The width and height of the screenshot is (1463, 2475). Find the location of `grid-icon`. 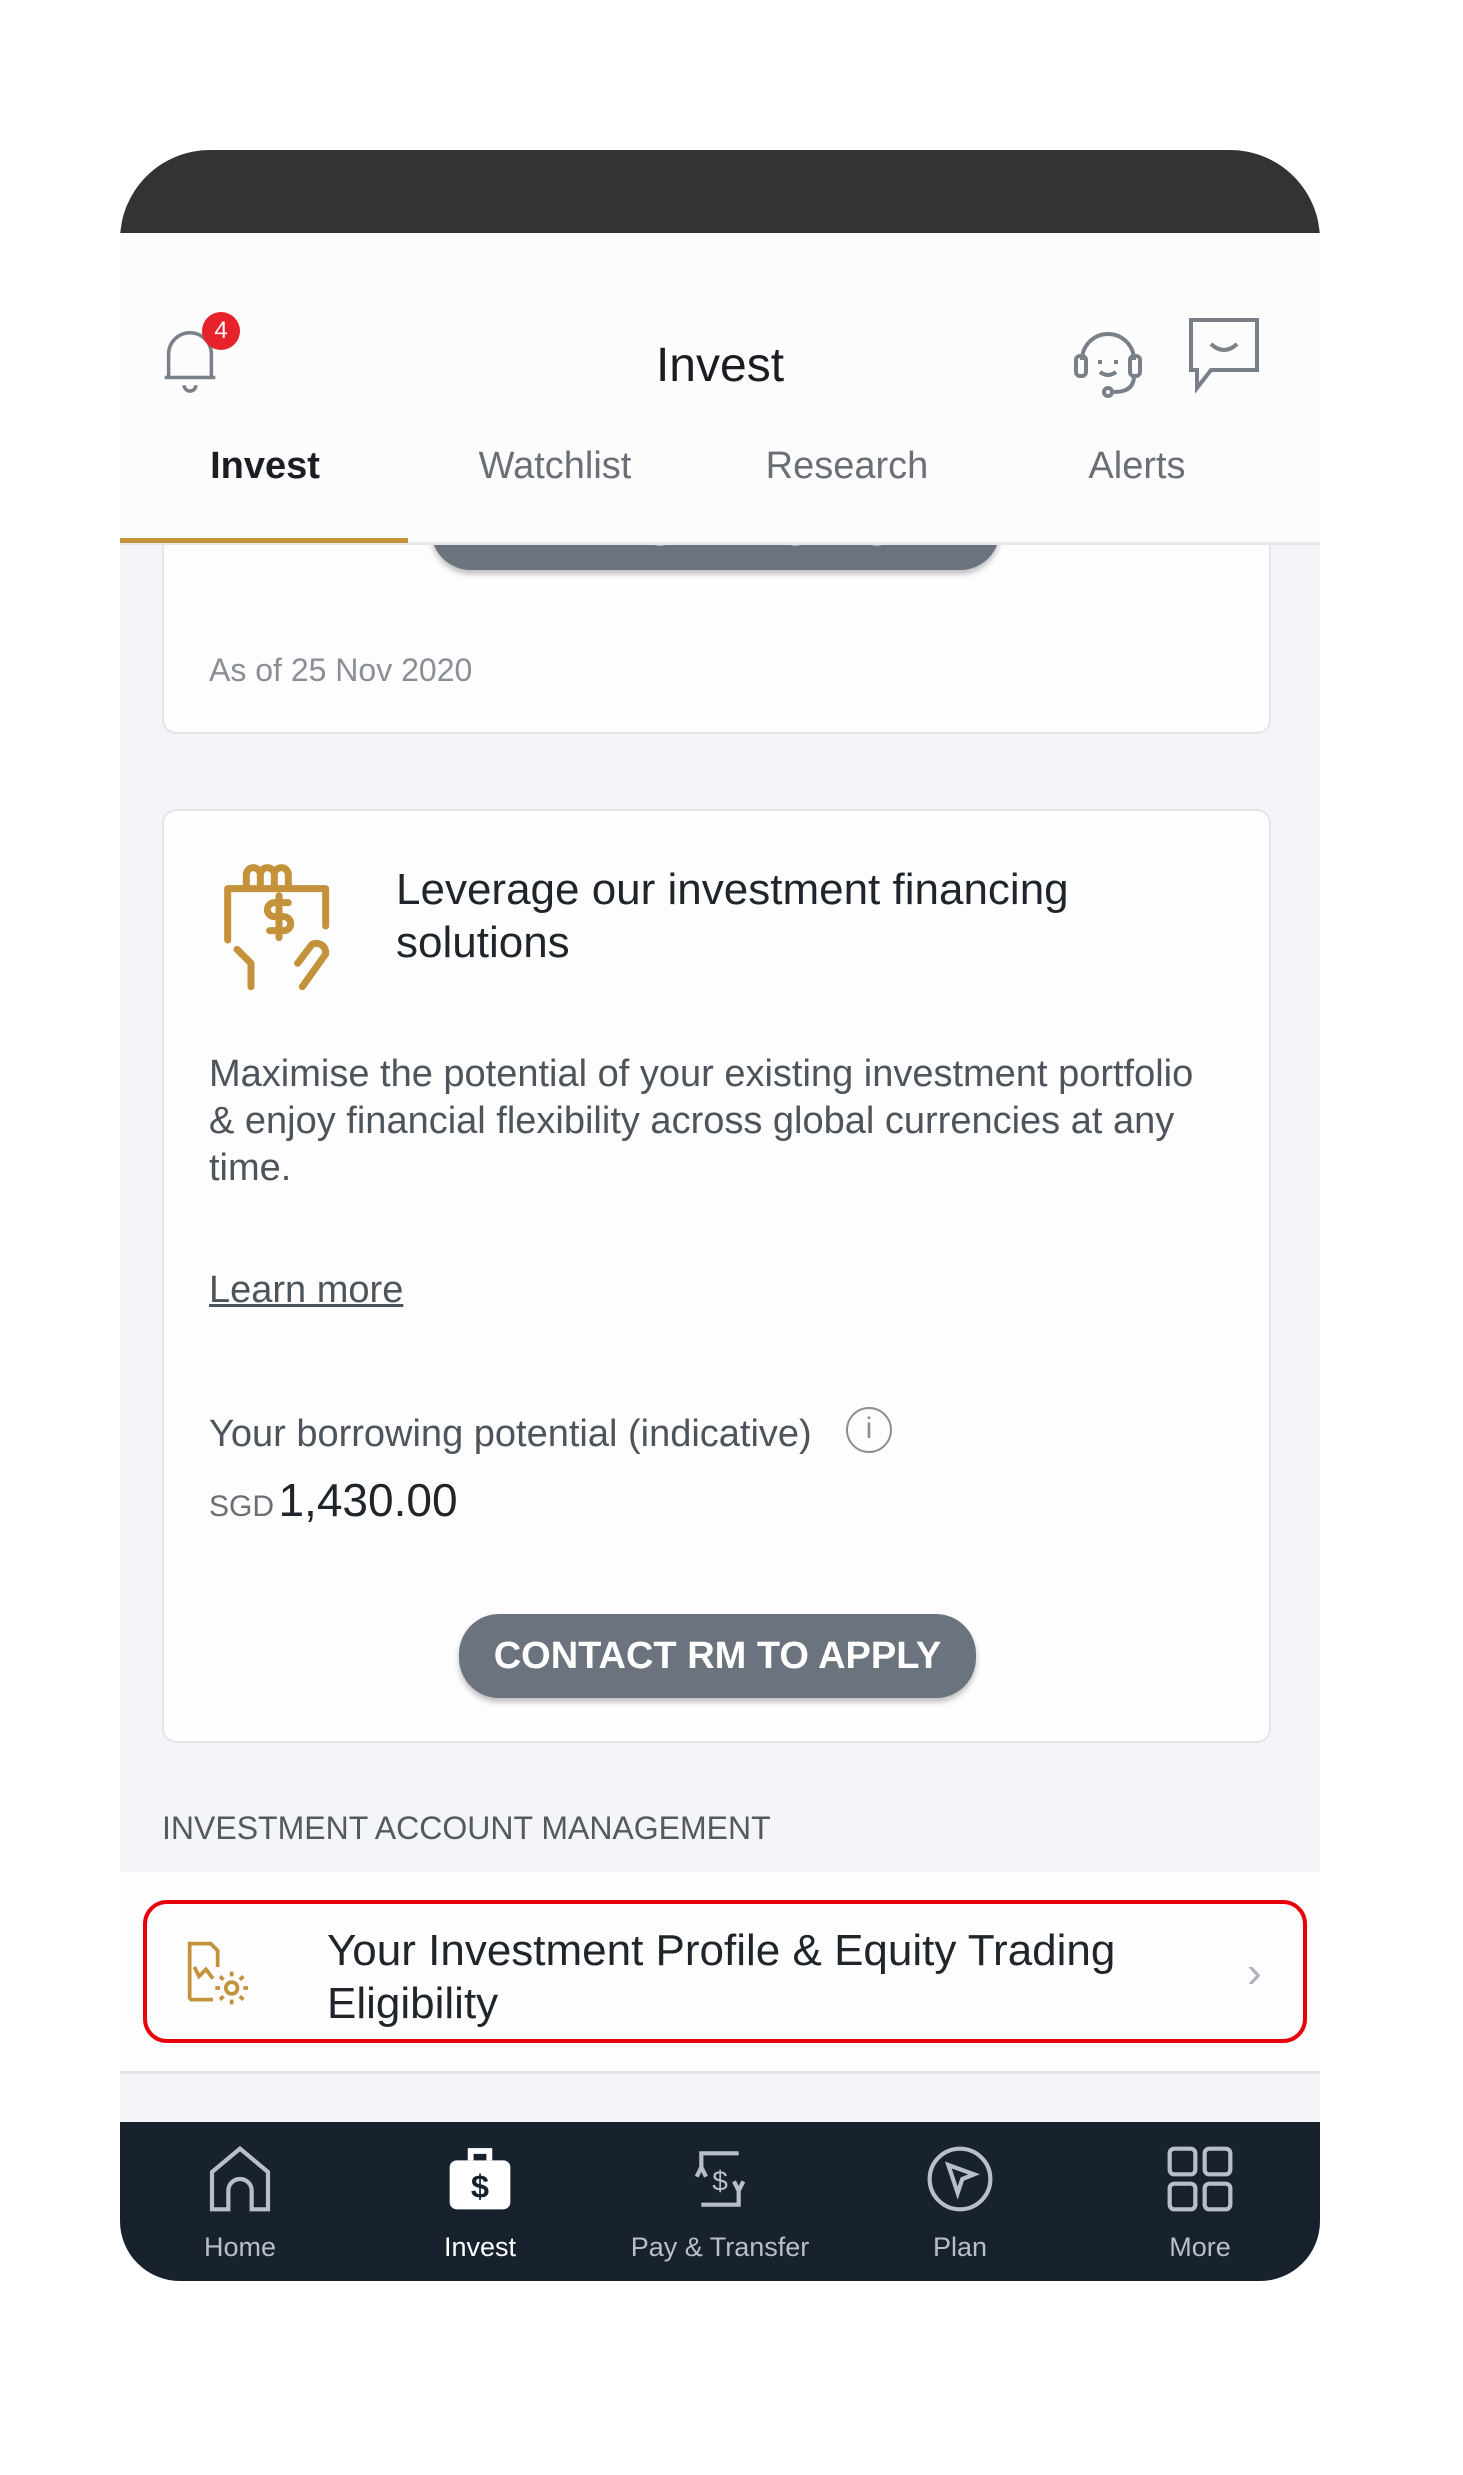

grid-icon is located at coordinates (1200, 2179).